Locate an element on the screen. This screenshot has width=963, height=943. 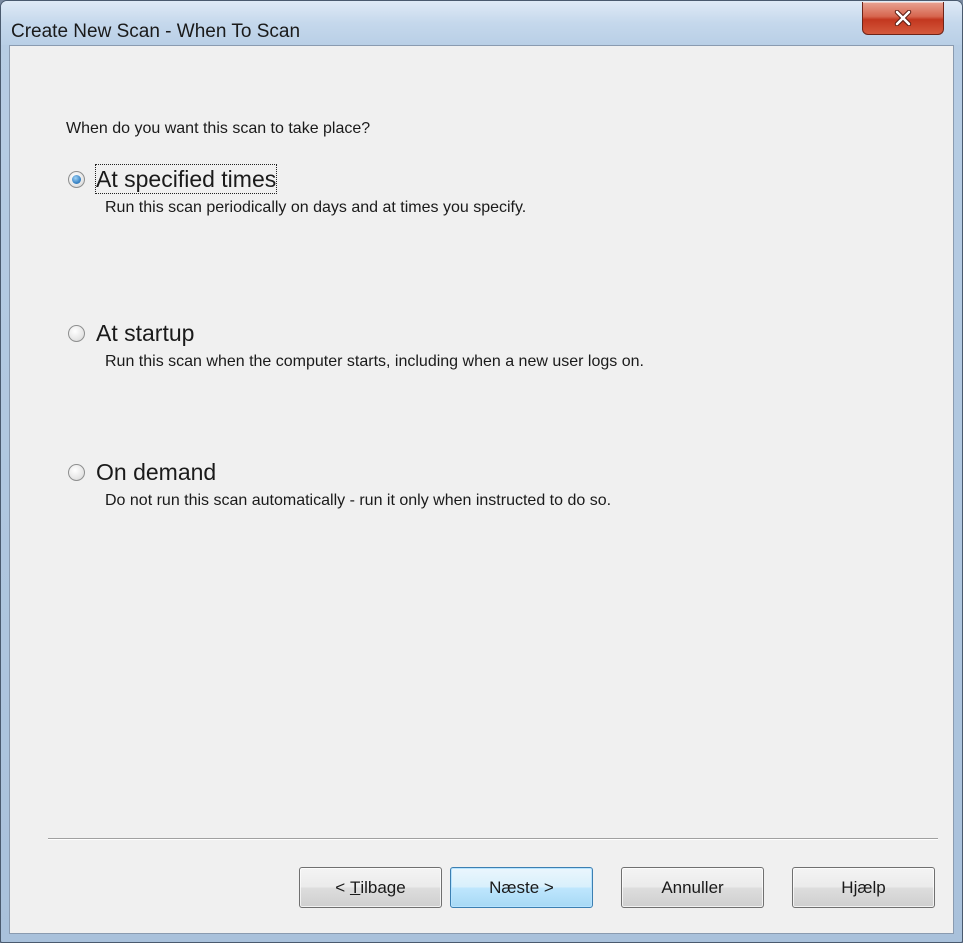
option-at-startup-row: At startup is located at coordinates (446, 333).